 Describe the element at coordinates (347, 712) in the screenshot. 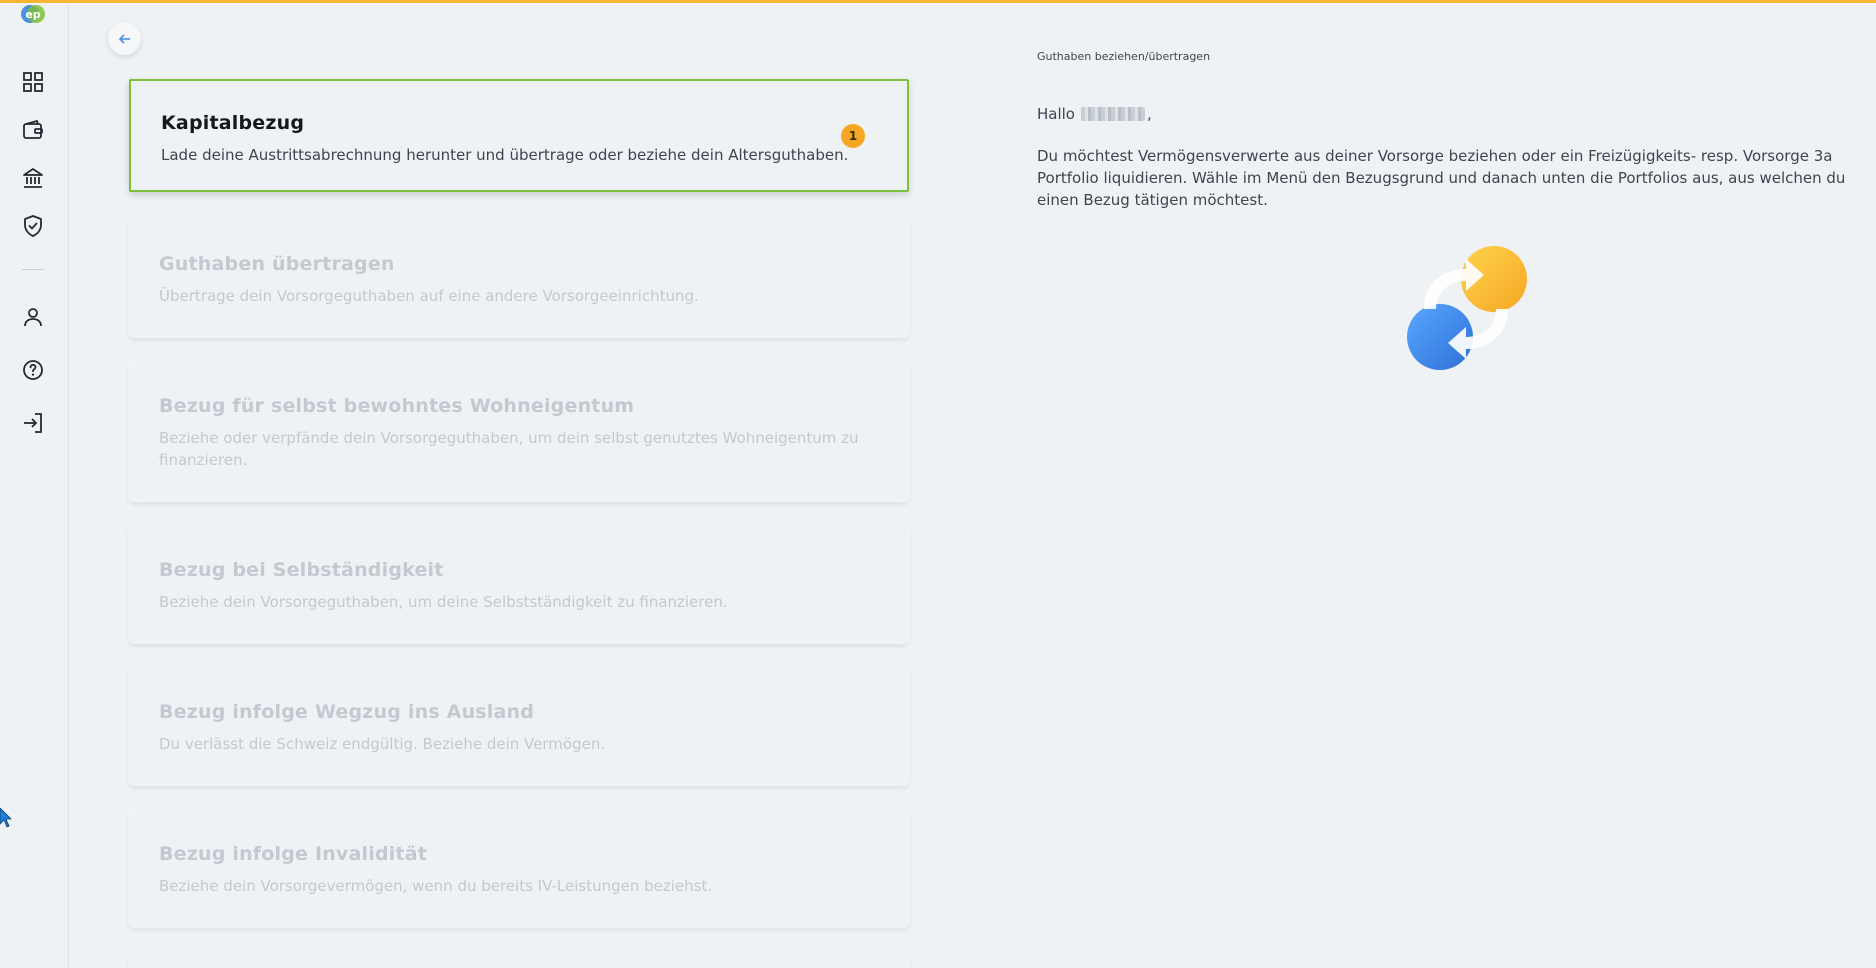

I see `card-title: Bezug infolge Wegzug ins Ausland` at that location.